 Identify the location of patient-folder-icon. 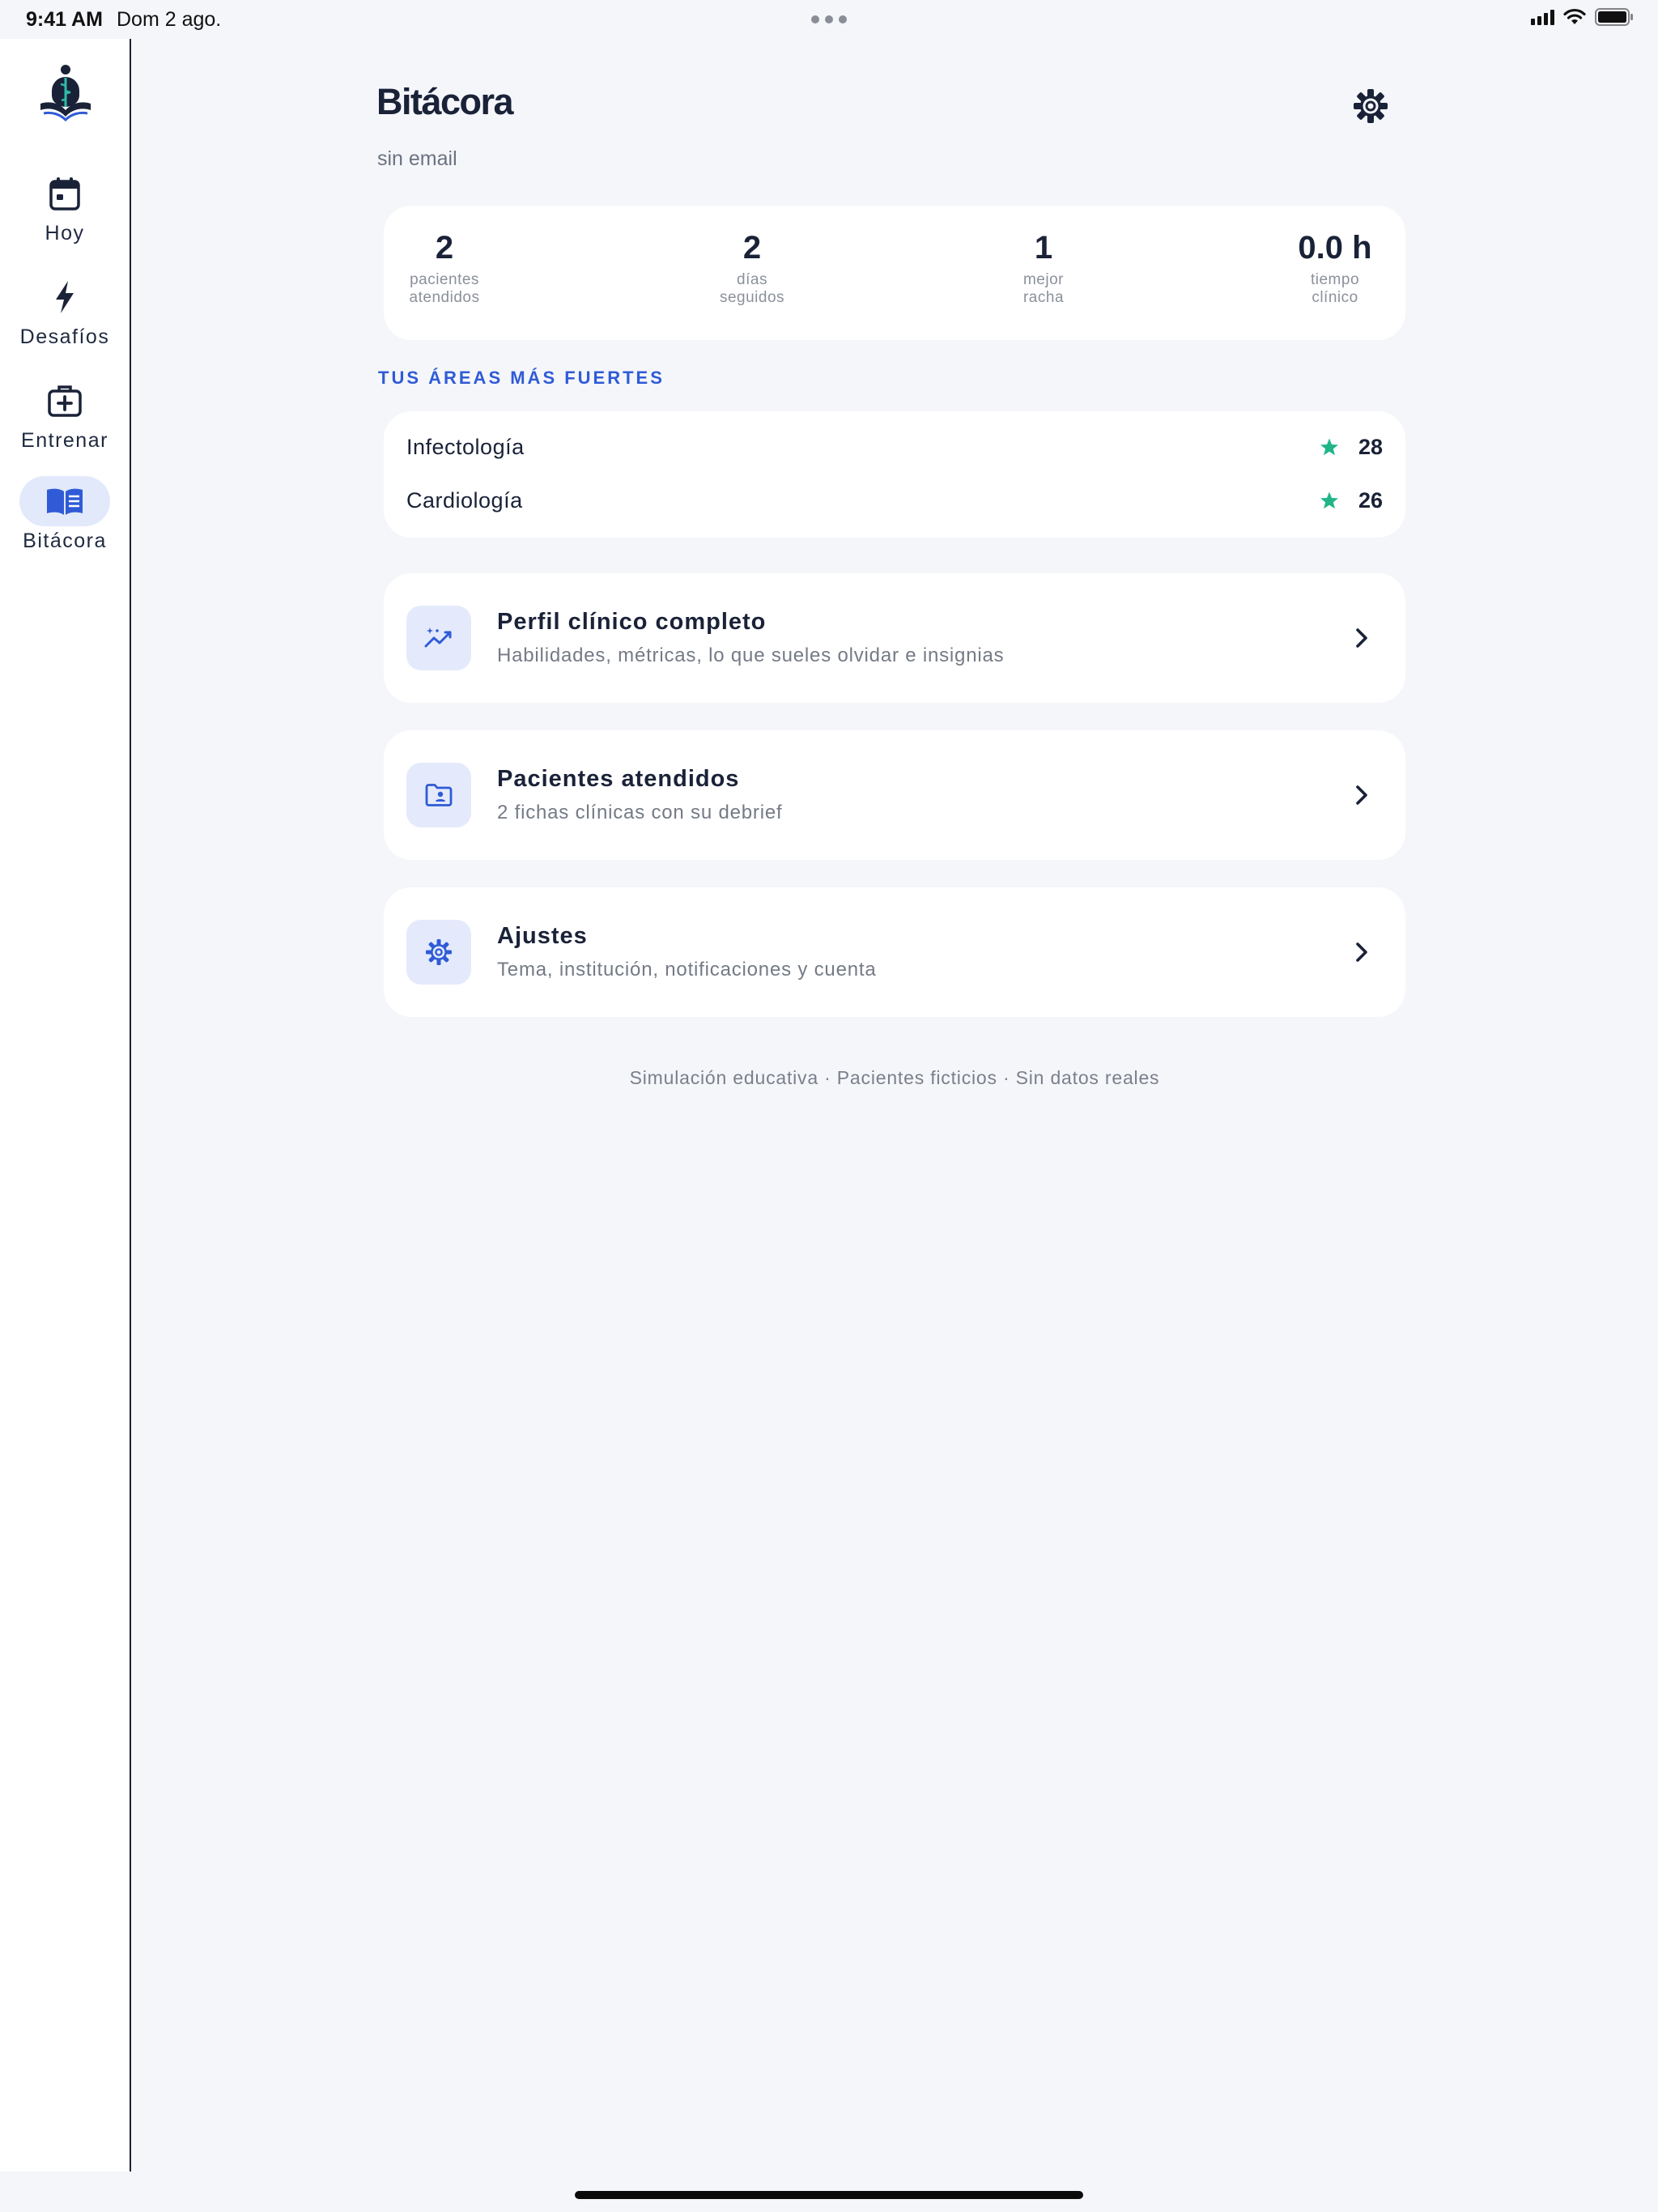
(438, 795).